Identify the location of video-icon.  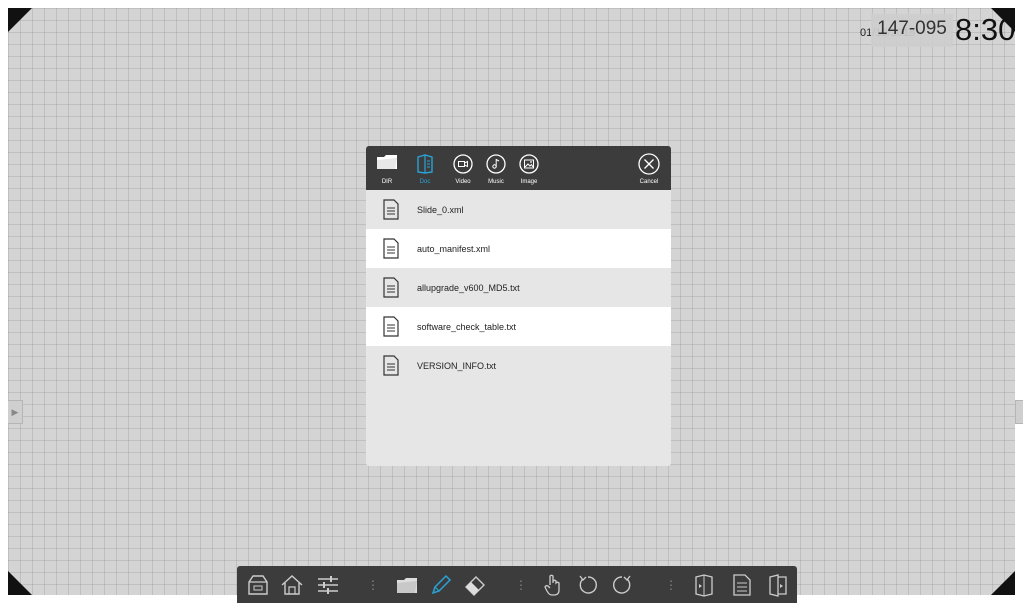
(463, 164).